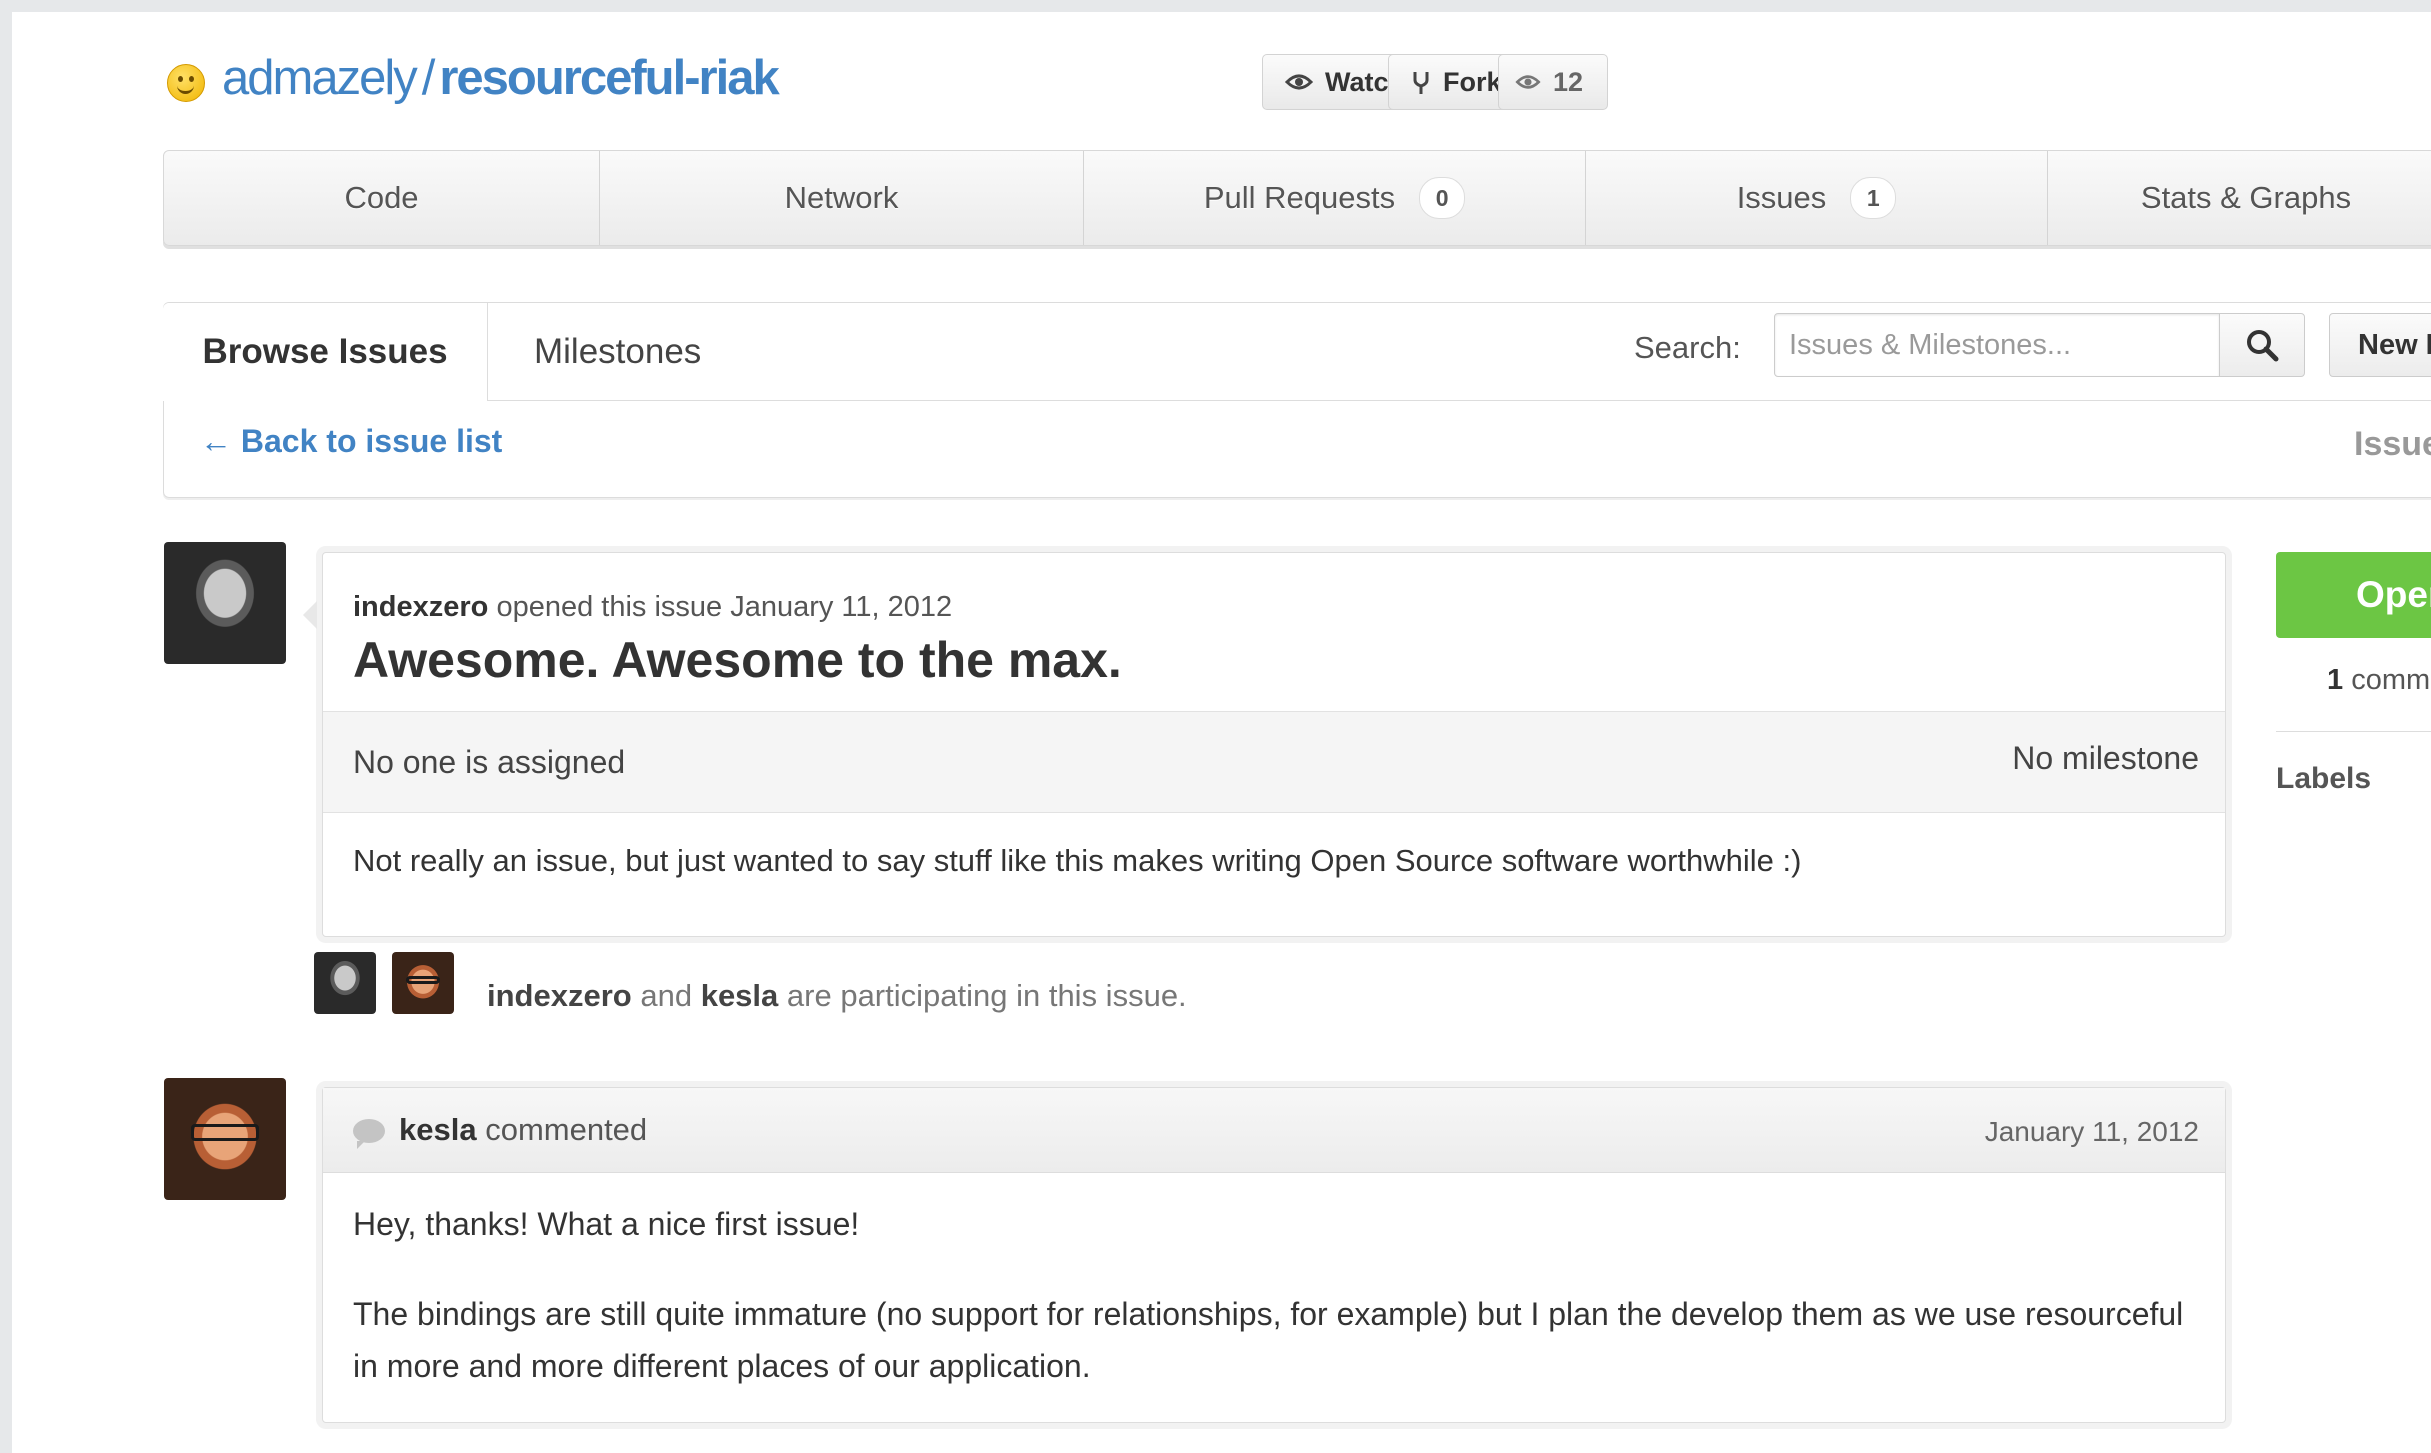 The width and height of the screenshot is (2431, 1453). I want to click on repo-title: admazely / resourceful-riak, so click(501, 78).